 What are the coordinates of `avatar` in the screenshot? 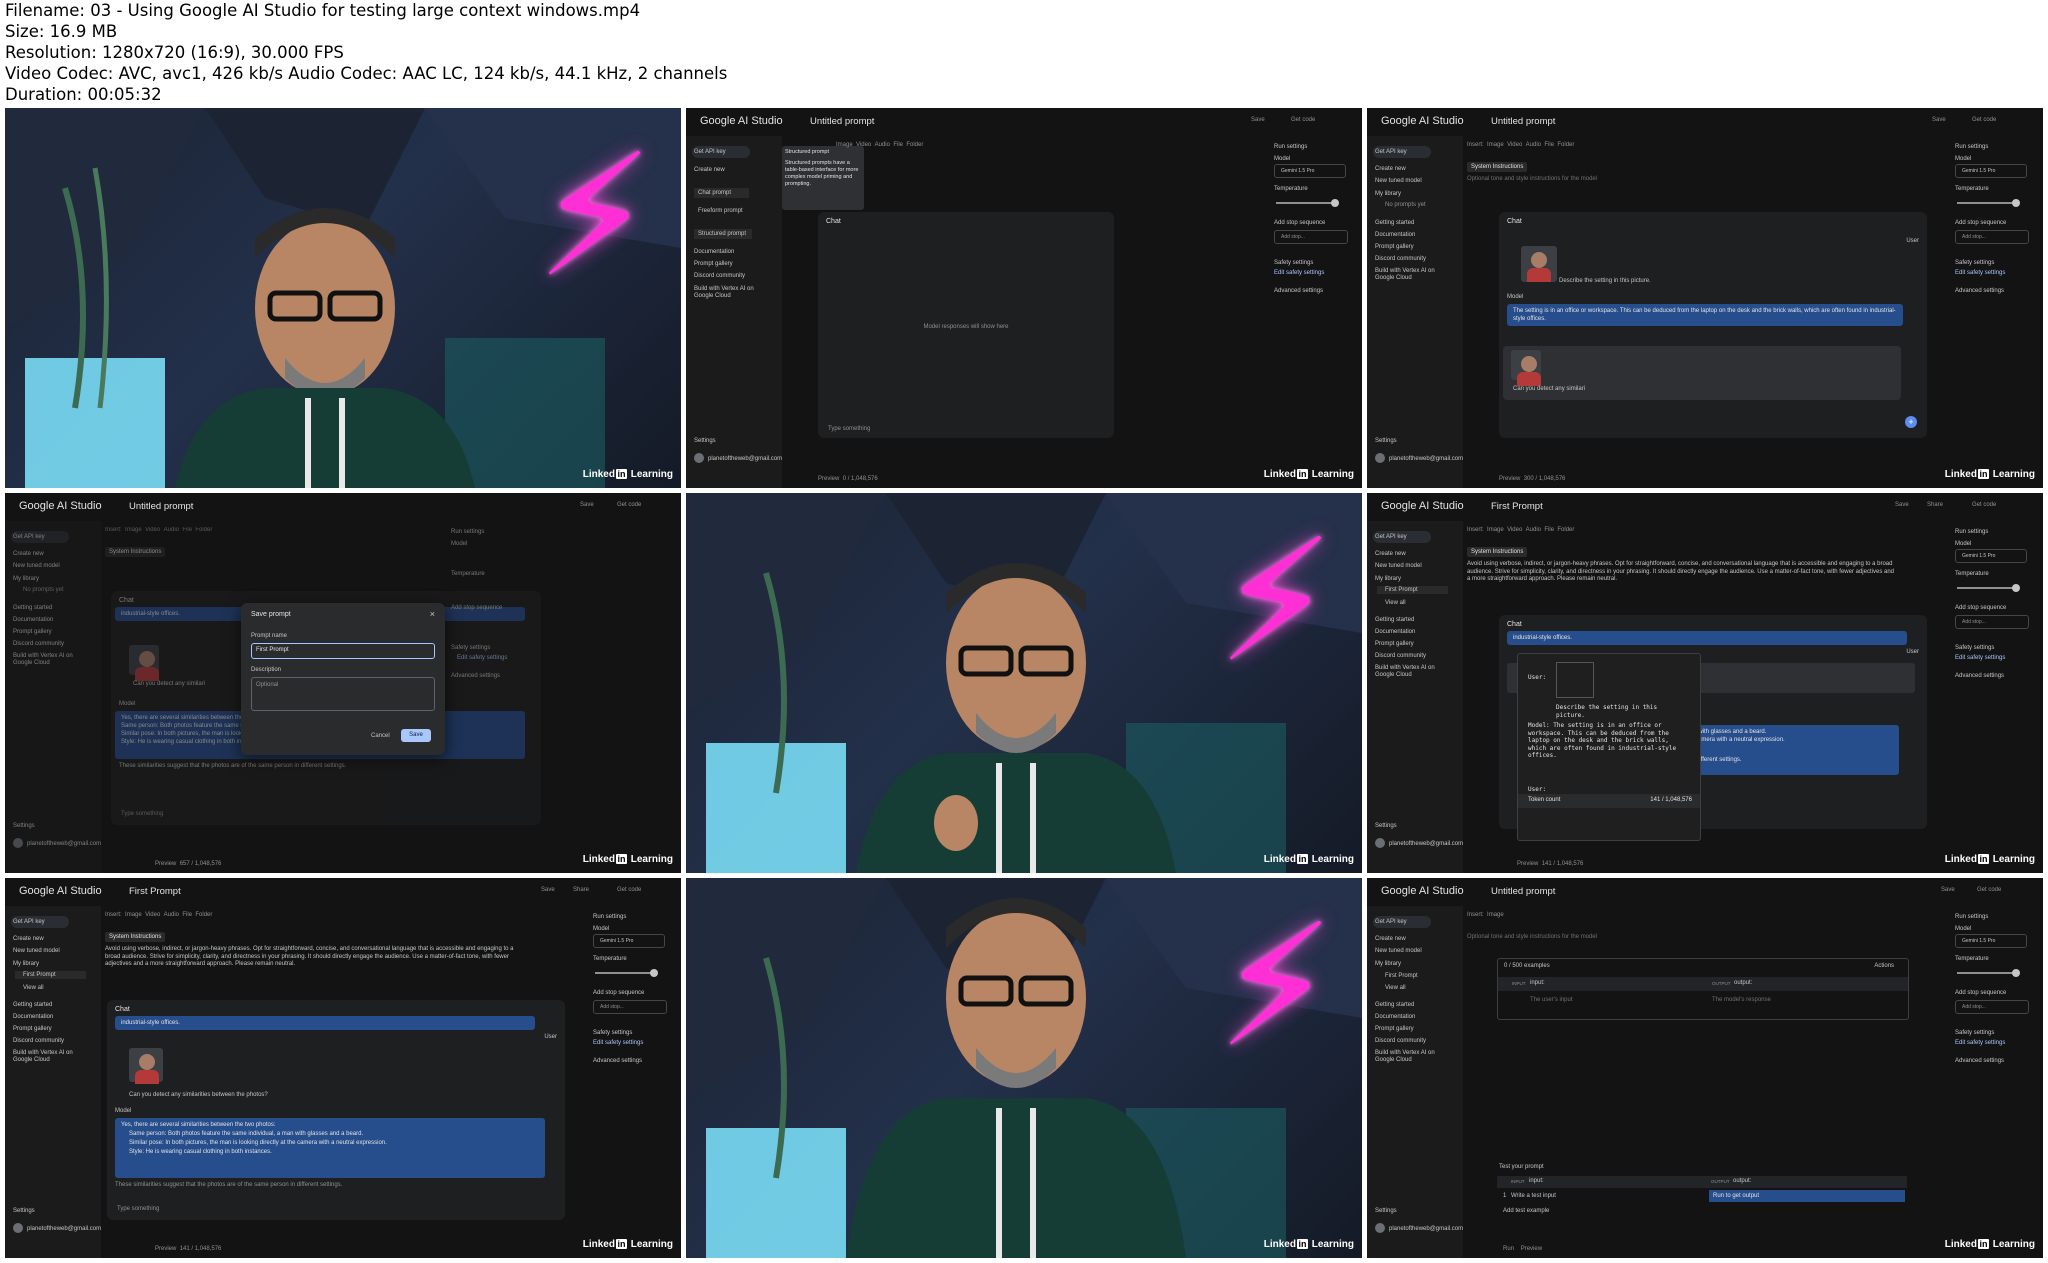 It's located at (1380, 1228).